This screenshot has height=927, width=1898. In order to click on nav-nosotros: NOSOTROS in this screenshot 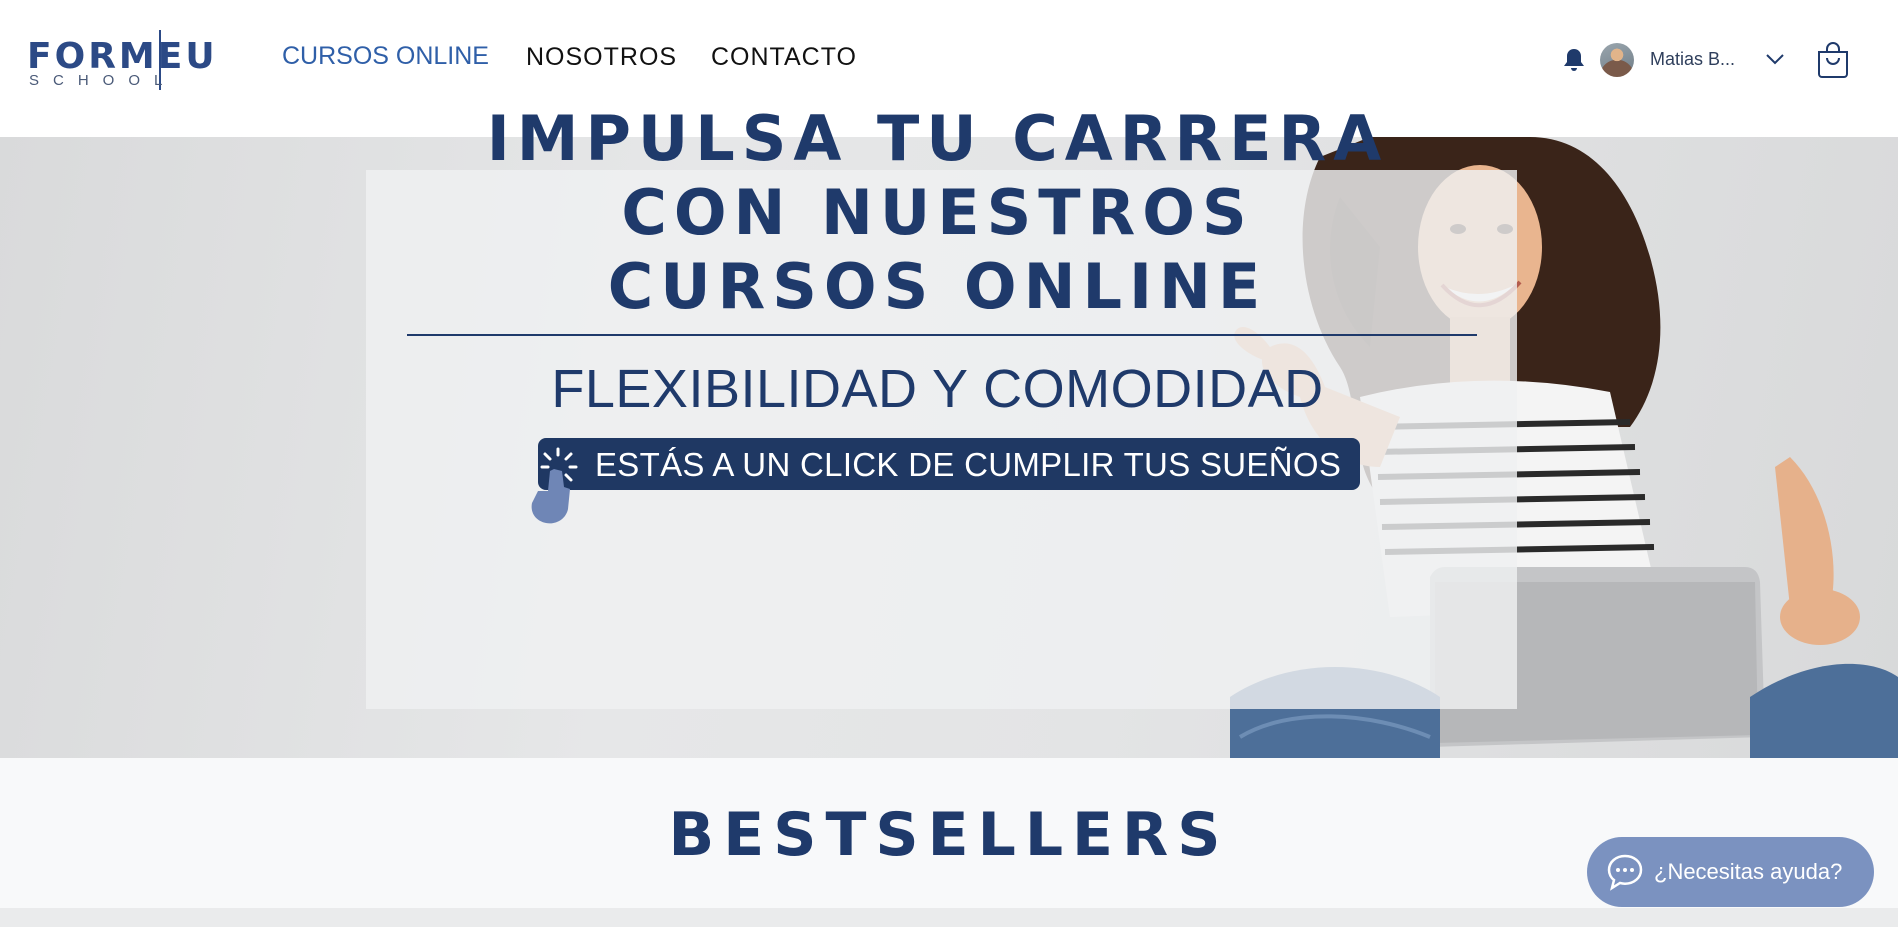, I will do `click(601, 57)`.